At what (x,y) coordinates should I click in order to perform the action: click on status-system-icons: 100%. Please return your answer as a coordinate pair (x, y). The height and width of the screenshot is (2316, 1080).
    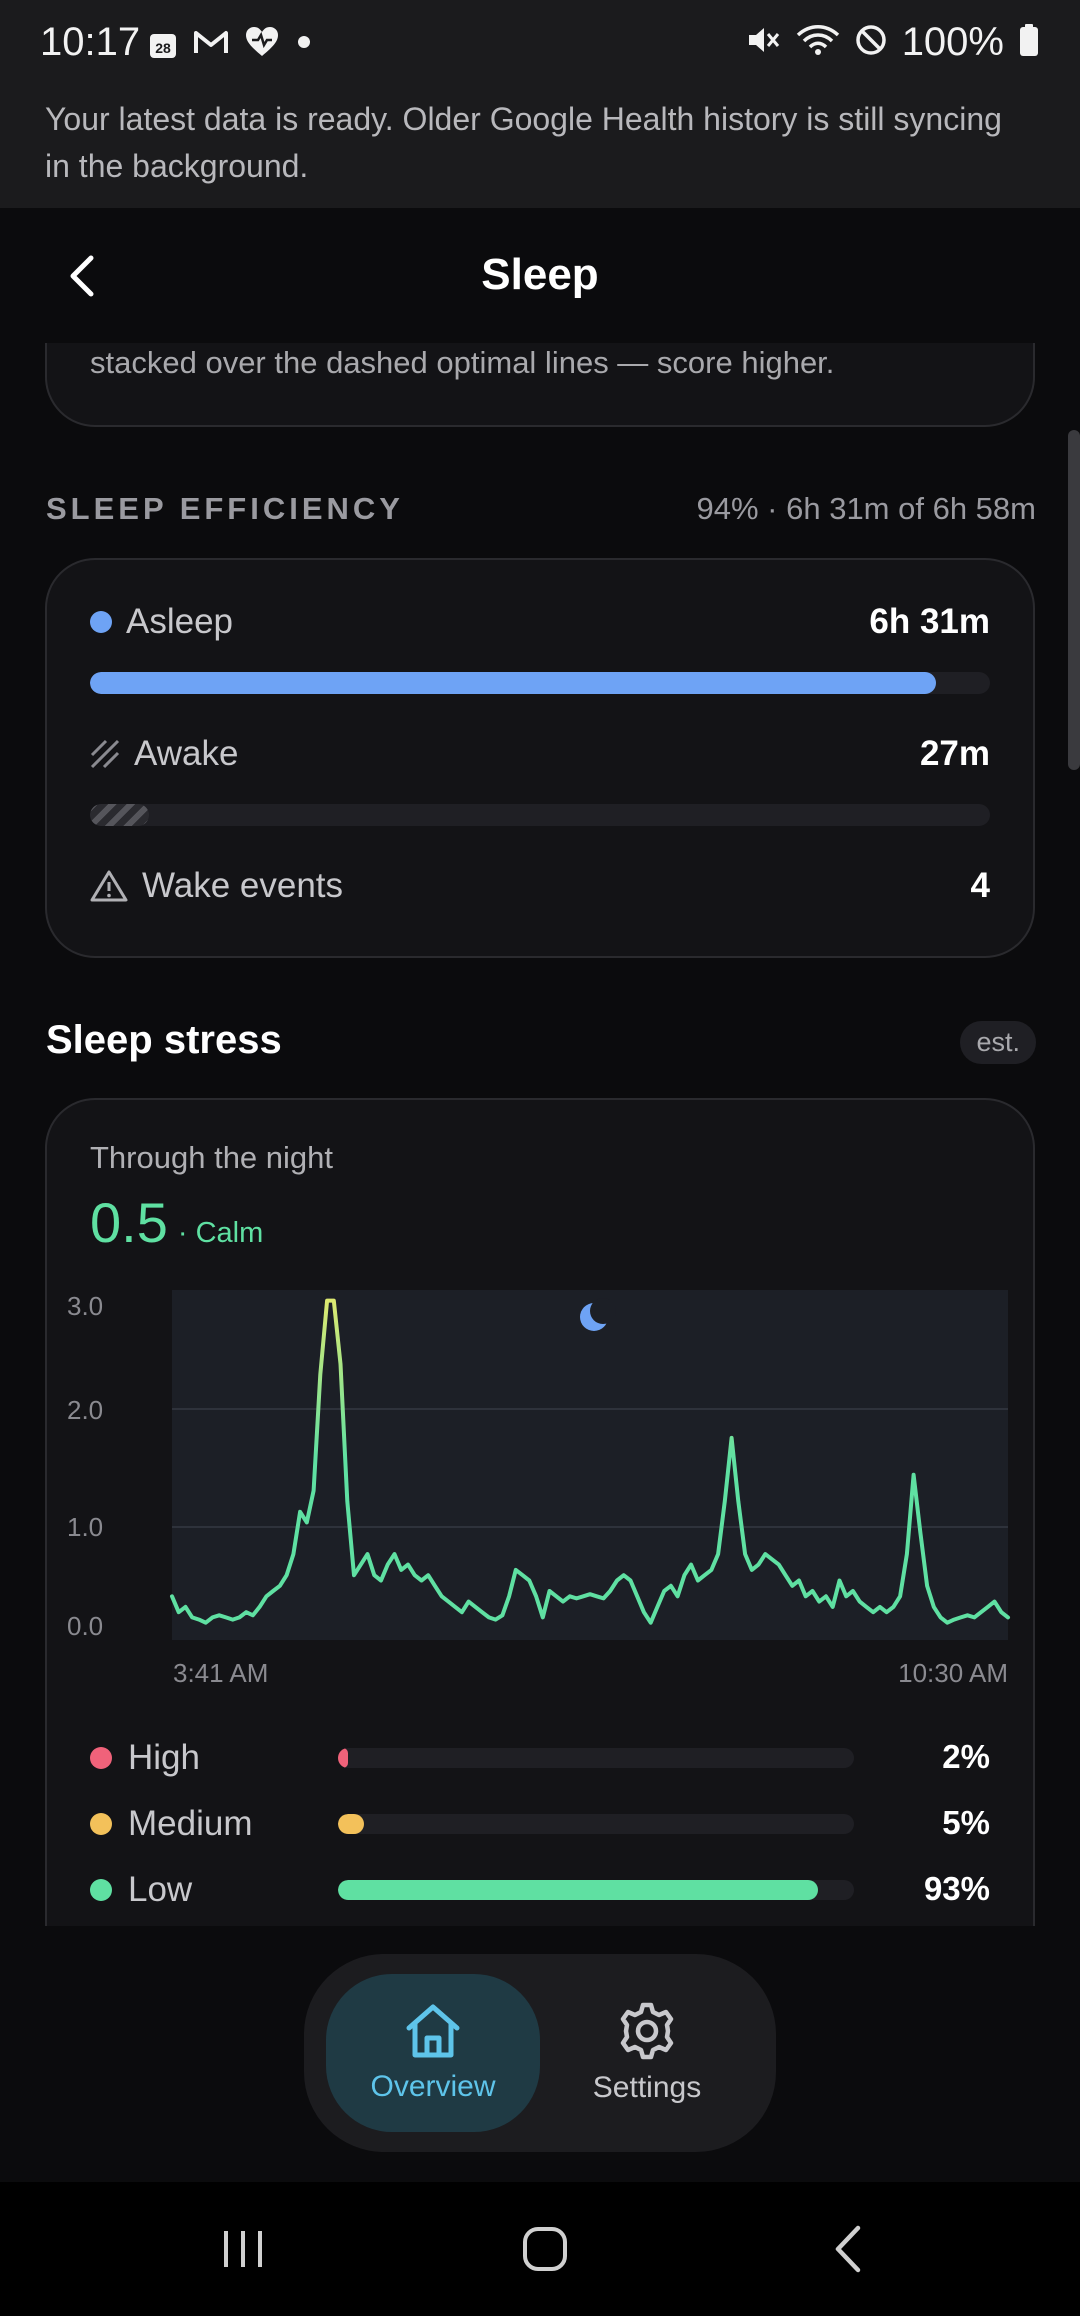
    Looking at the image, I should click on (893, 42).